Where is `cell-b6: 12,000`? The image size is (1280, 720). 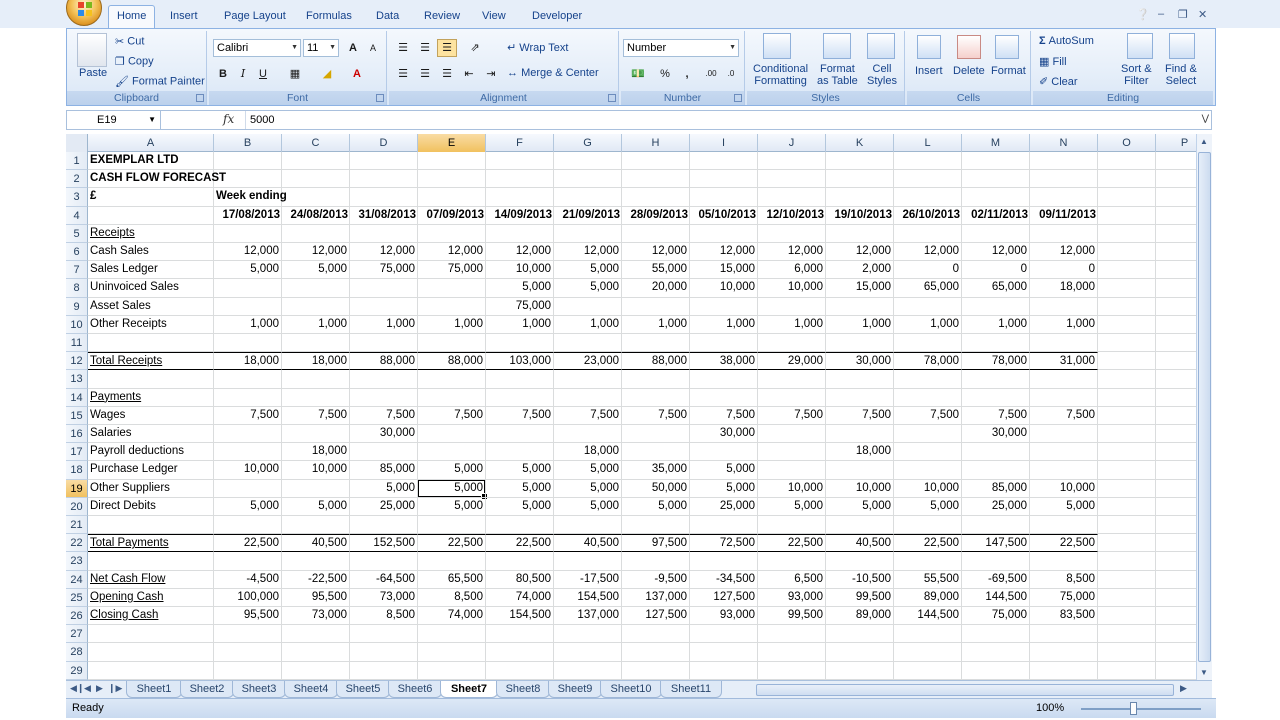
cell-b6: 12,000 is located at coordinates (248, 252).